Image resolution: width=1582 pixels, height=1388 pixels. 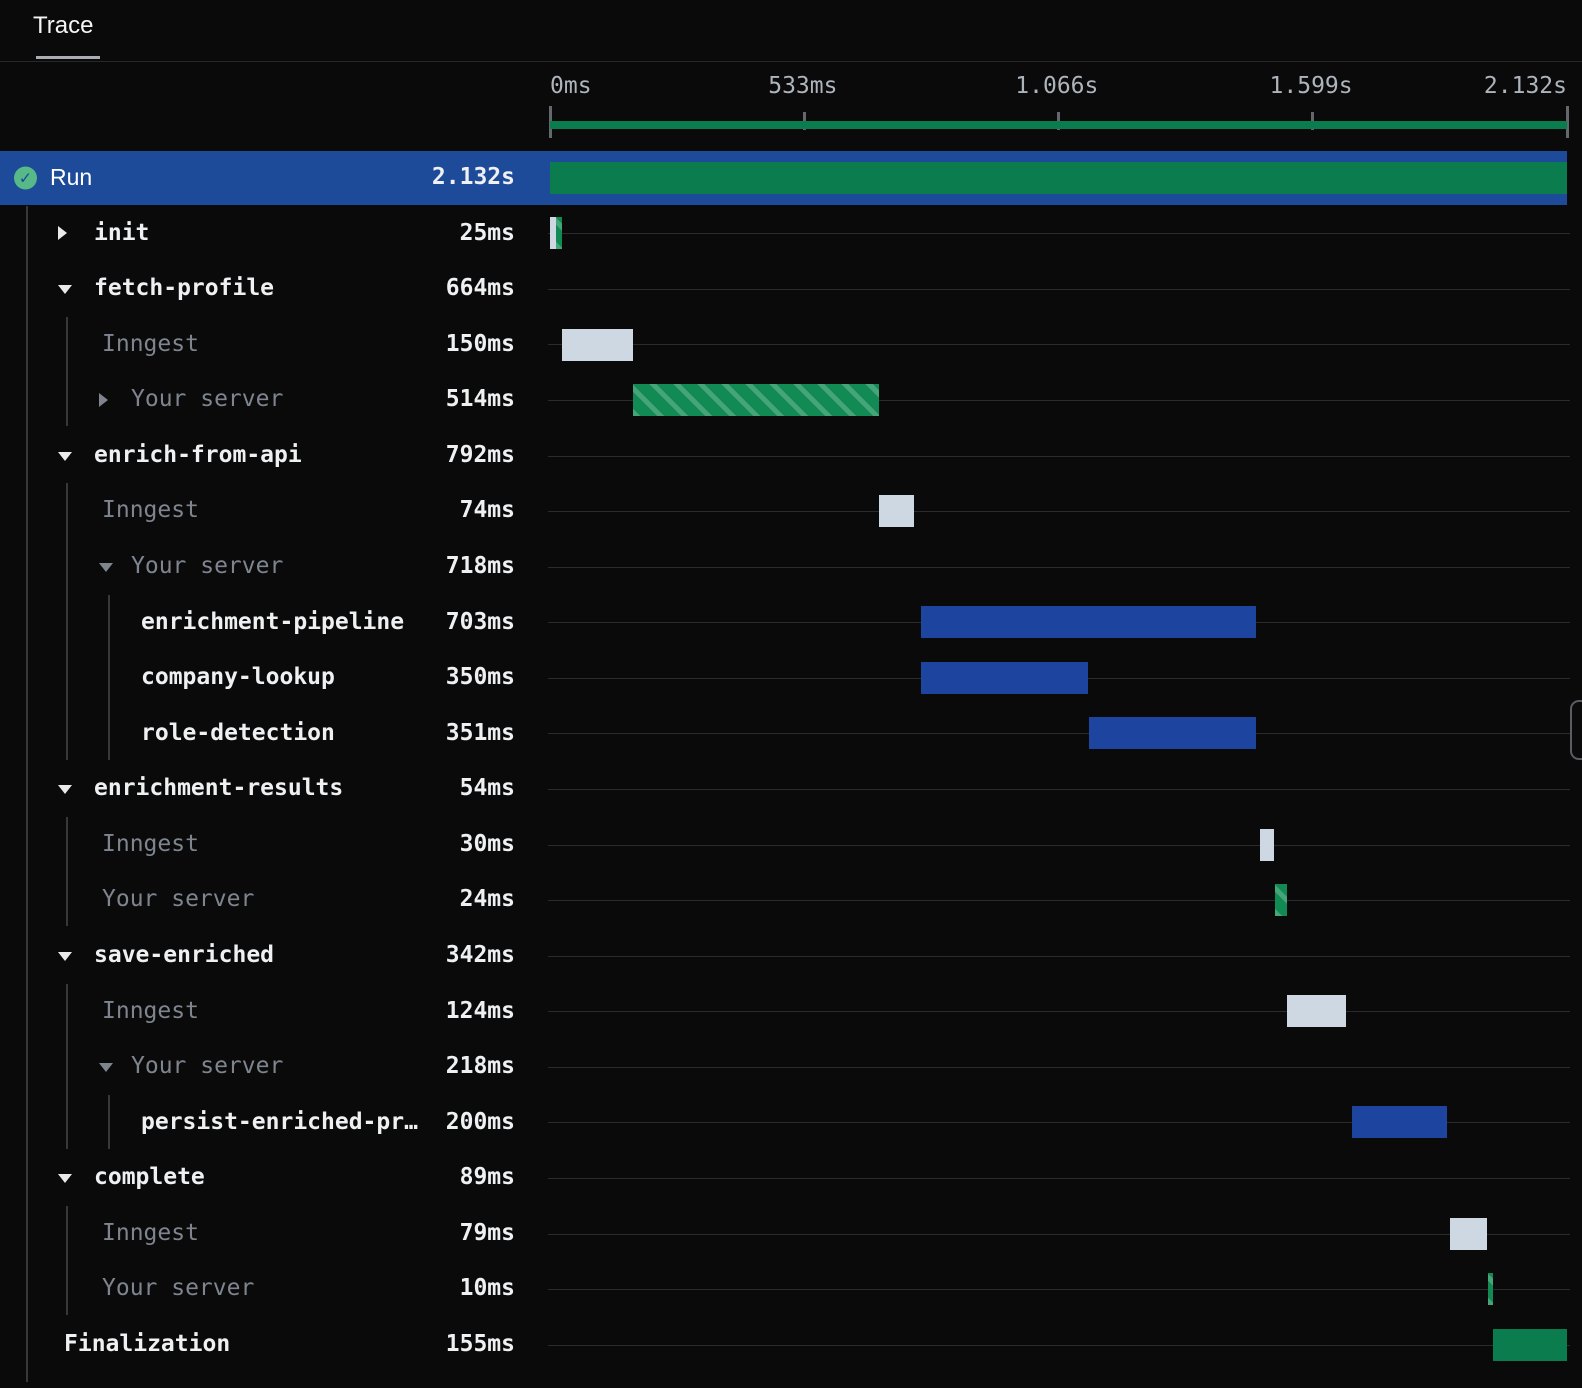 What do you see at coordinates (480, 399) in the screenshot?
I see `span-duration: 514ms` at bounding box center [480, 399].